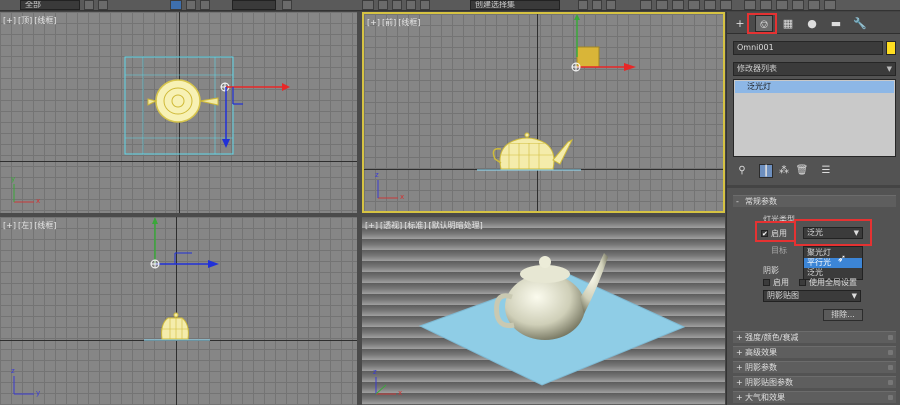 This screenshot has width=900, height=405. What do you see at coordinates (766, 171) in the screenshot?
I see `show-end-result-icon: ┃` at bounding box center [766, 171].